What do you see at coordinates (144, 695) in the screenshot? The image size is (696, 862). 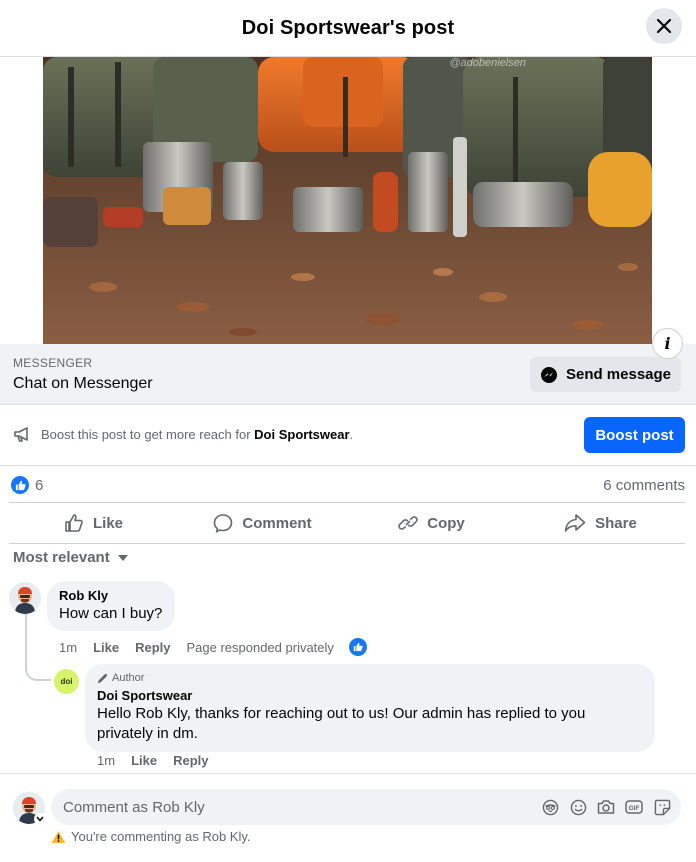 I see `comment-author: Doi Sportswear` at bounding box center [144, 695].